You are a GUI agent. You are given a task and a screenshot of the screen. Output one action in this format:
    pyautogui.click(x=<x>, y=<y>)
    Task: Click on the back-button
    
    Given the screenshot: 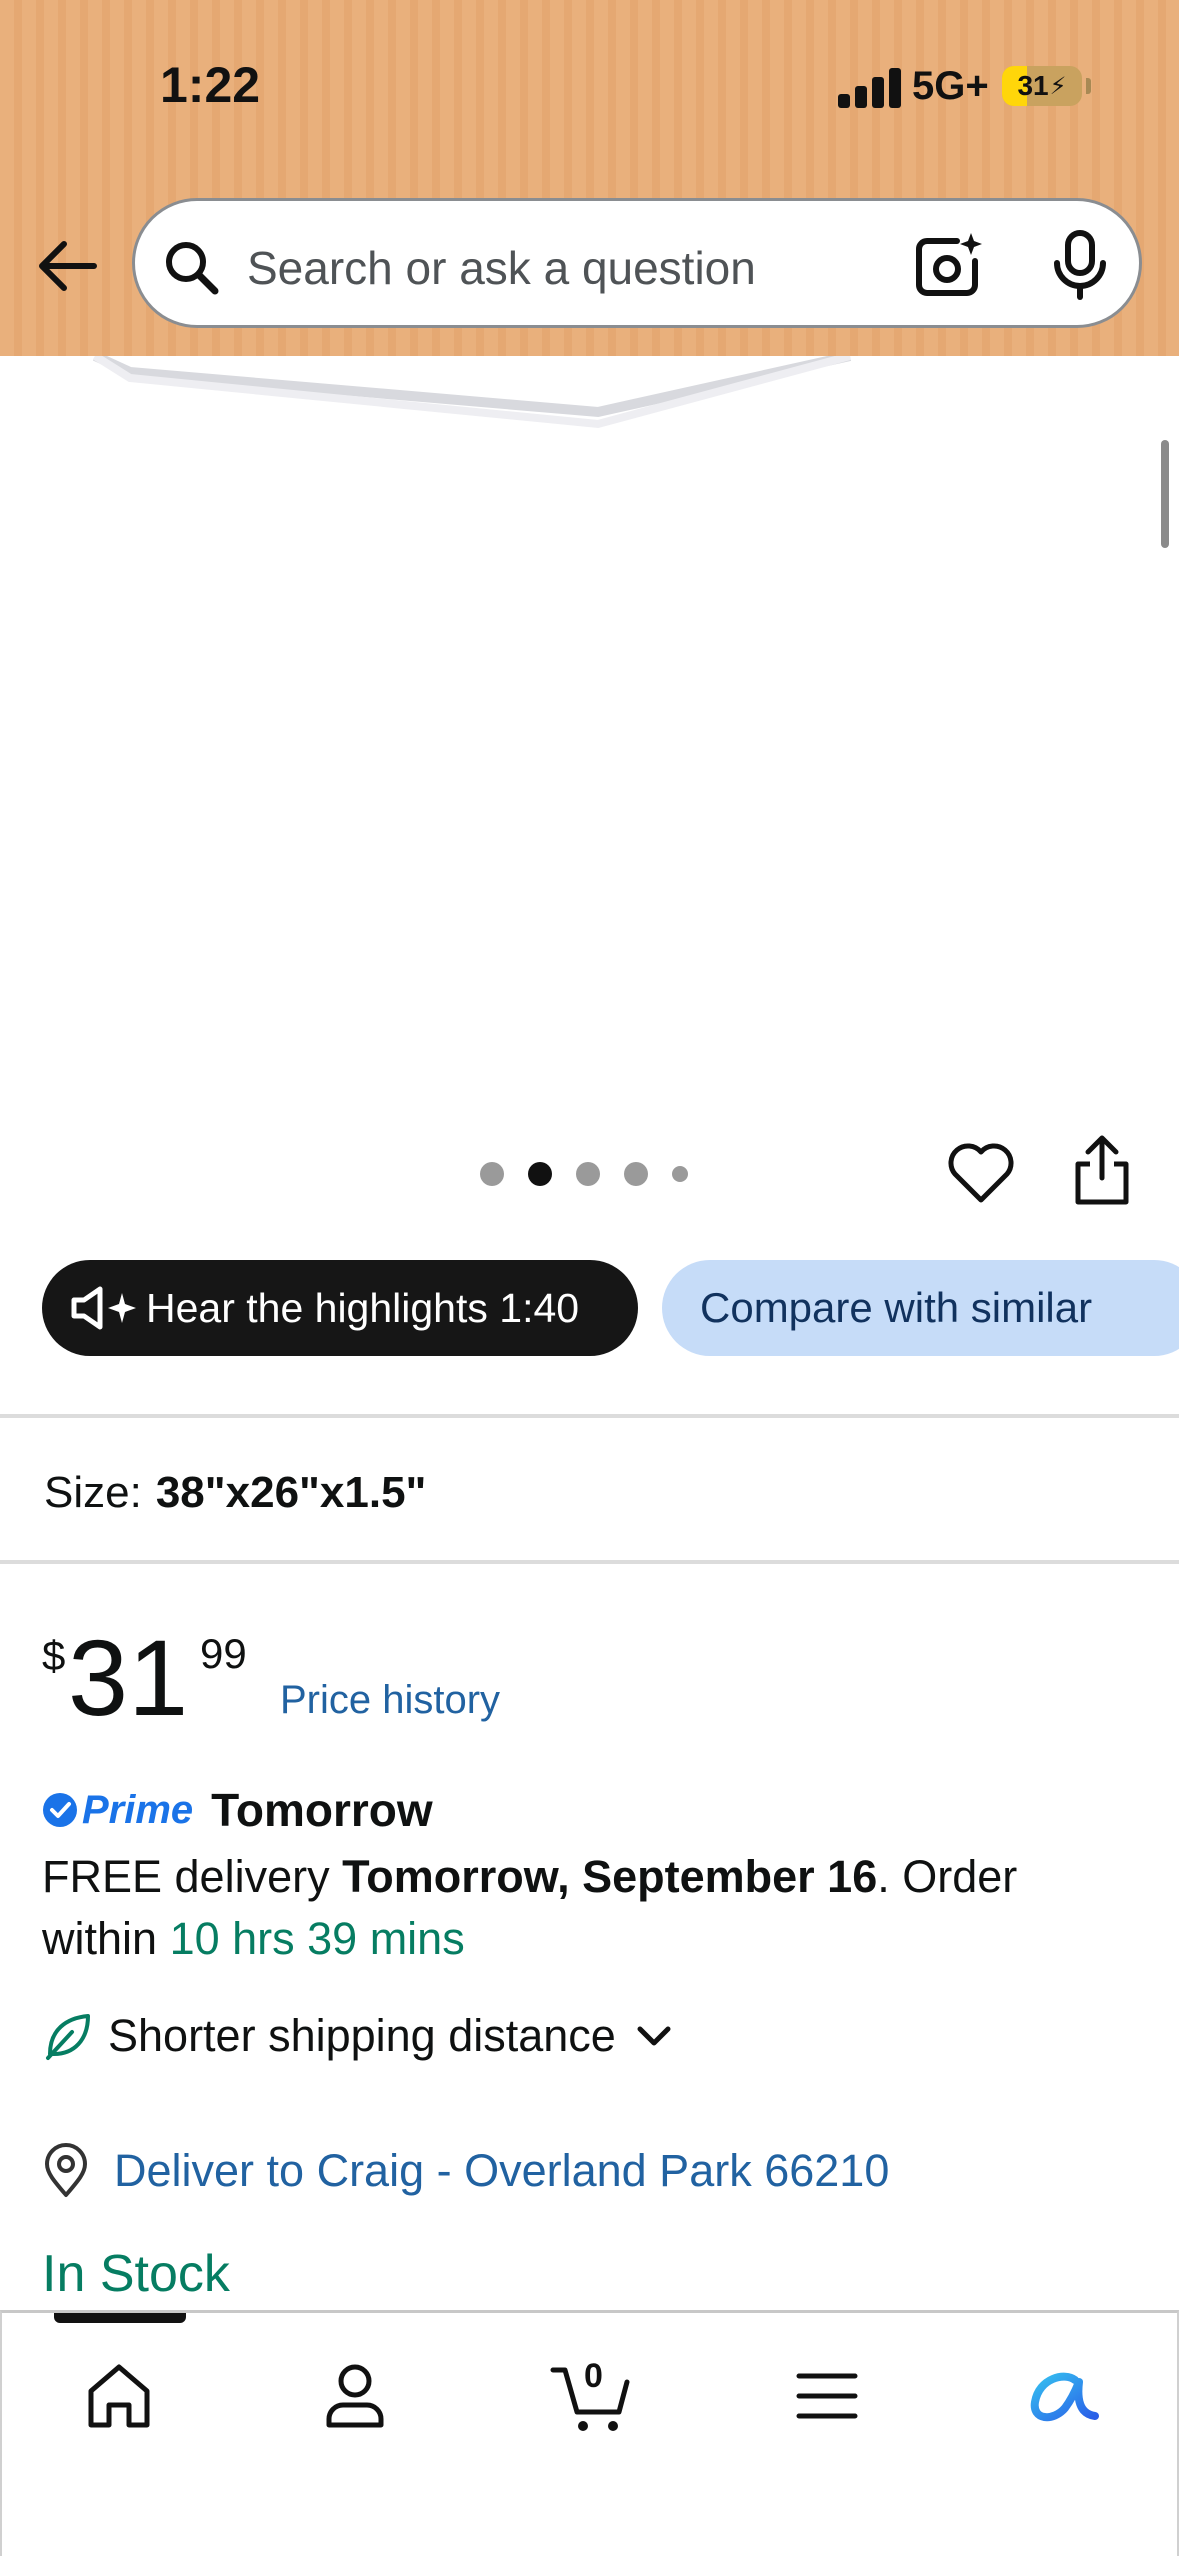 What is the action you would take?
    pyautogui.click(x=66, y=266)
    